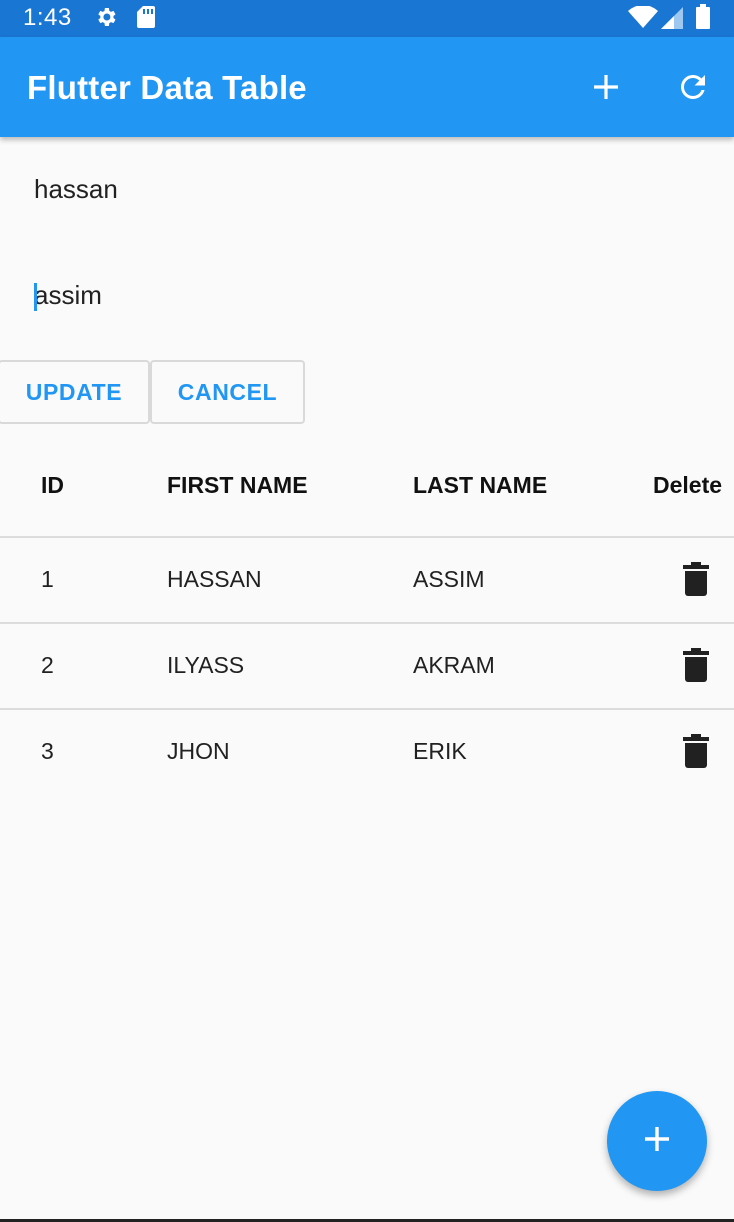  Describe the element at coordinates (76, 189) in the screenshot. I see `first-name-field: hassan` at that location.